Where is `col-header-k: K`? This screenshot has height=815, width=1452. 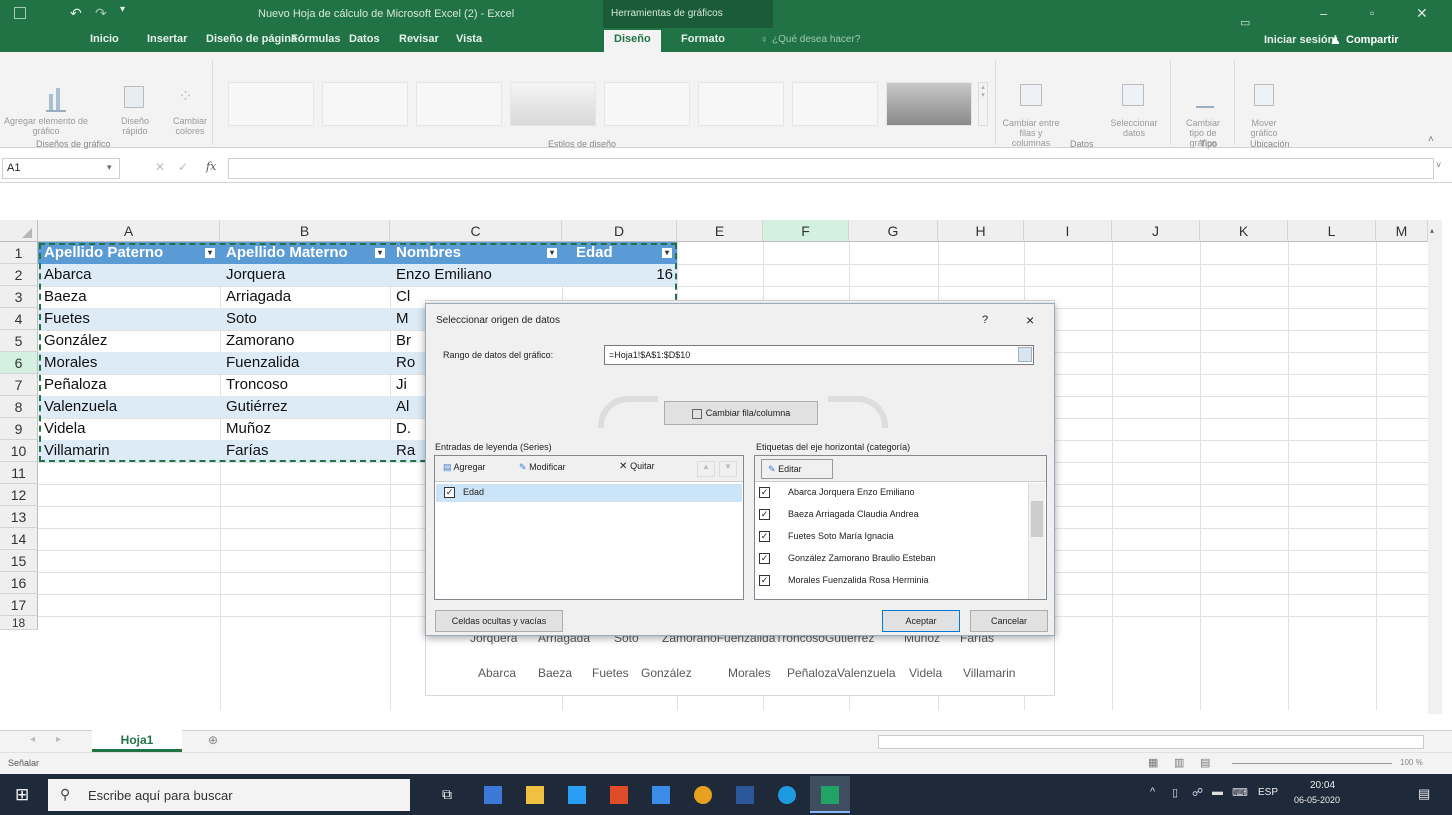
col-header-k: K is located at coordinates (1244, 231).